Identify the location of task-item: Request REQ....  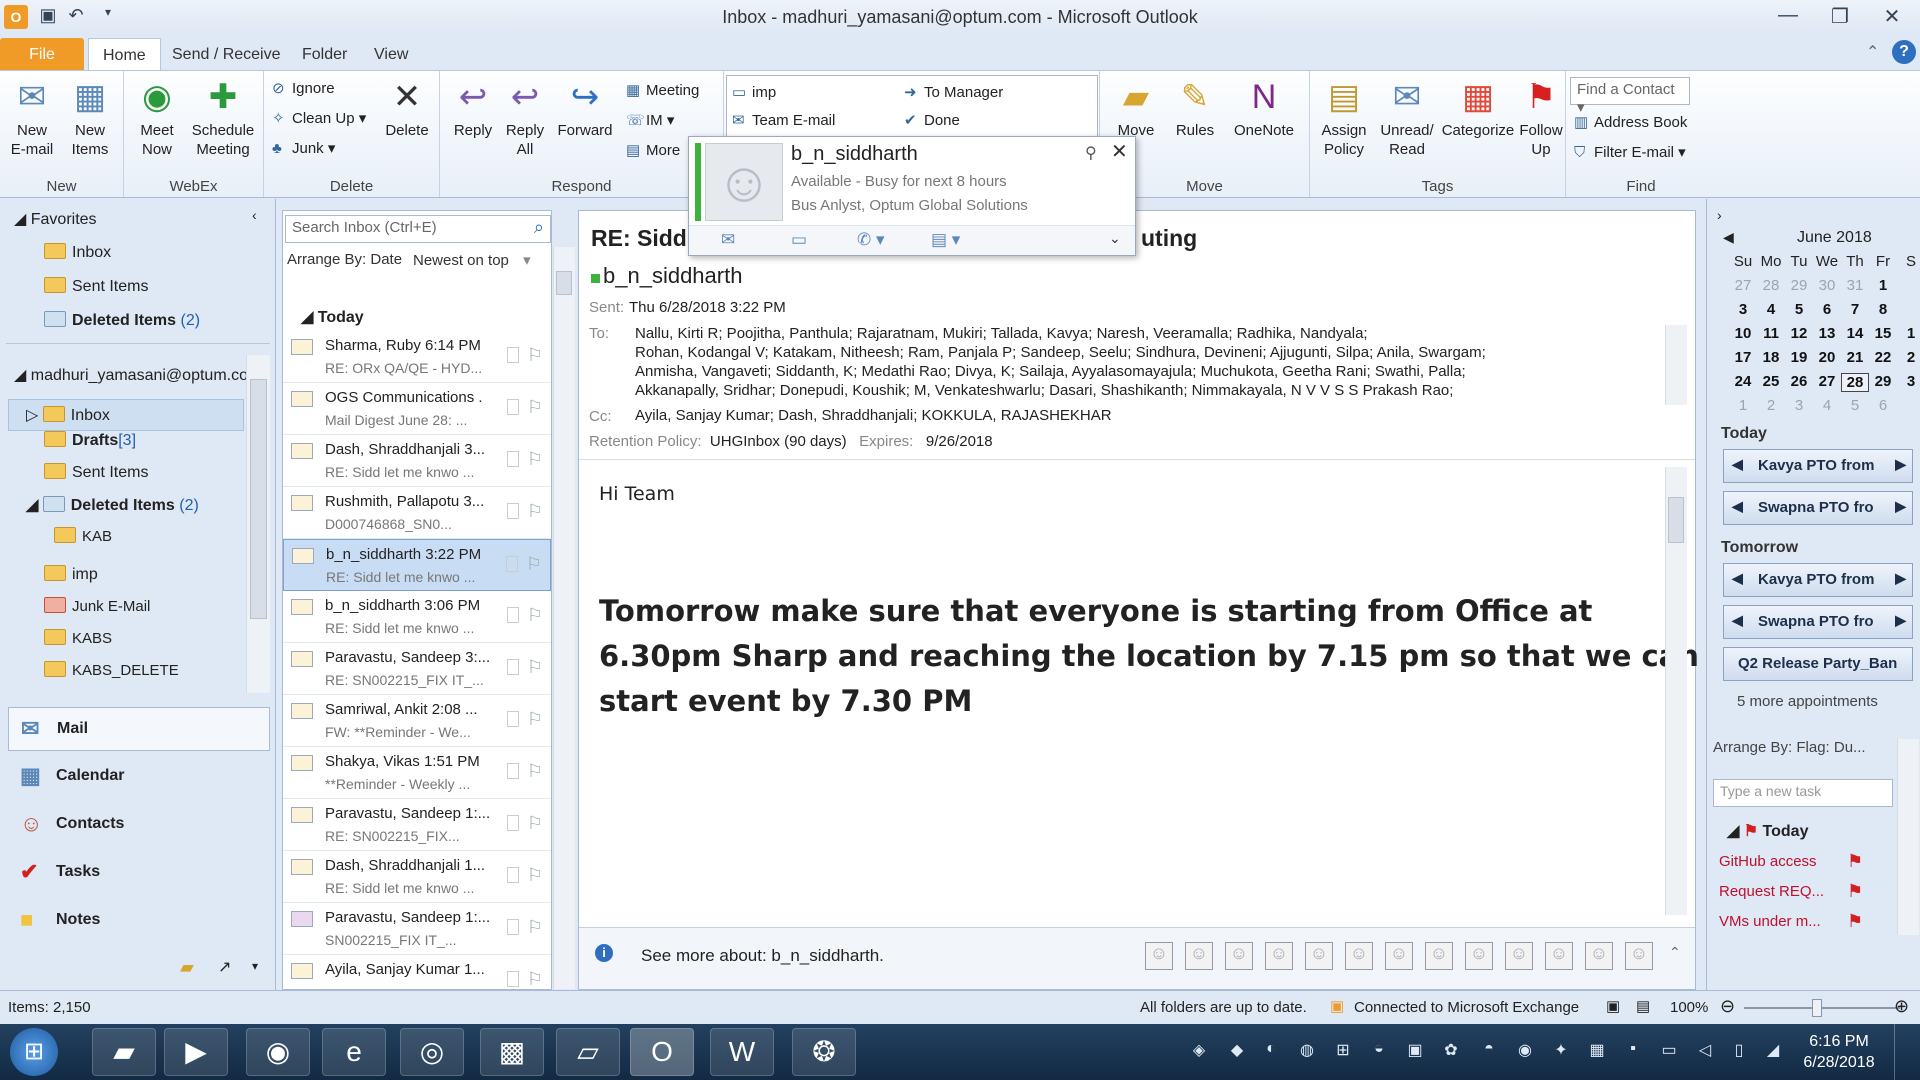
(1771, 891).